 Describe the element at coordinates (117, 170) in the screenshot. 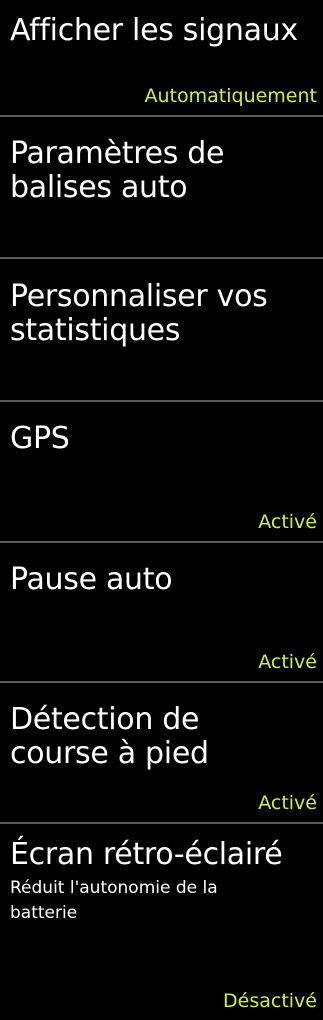

I see `setting-title: Paramètres de balises auto` at that location.